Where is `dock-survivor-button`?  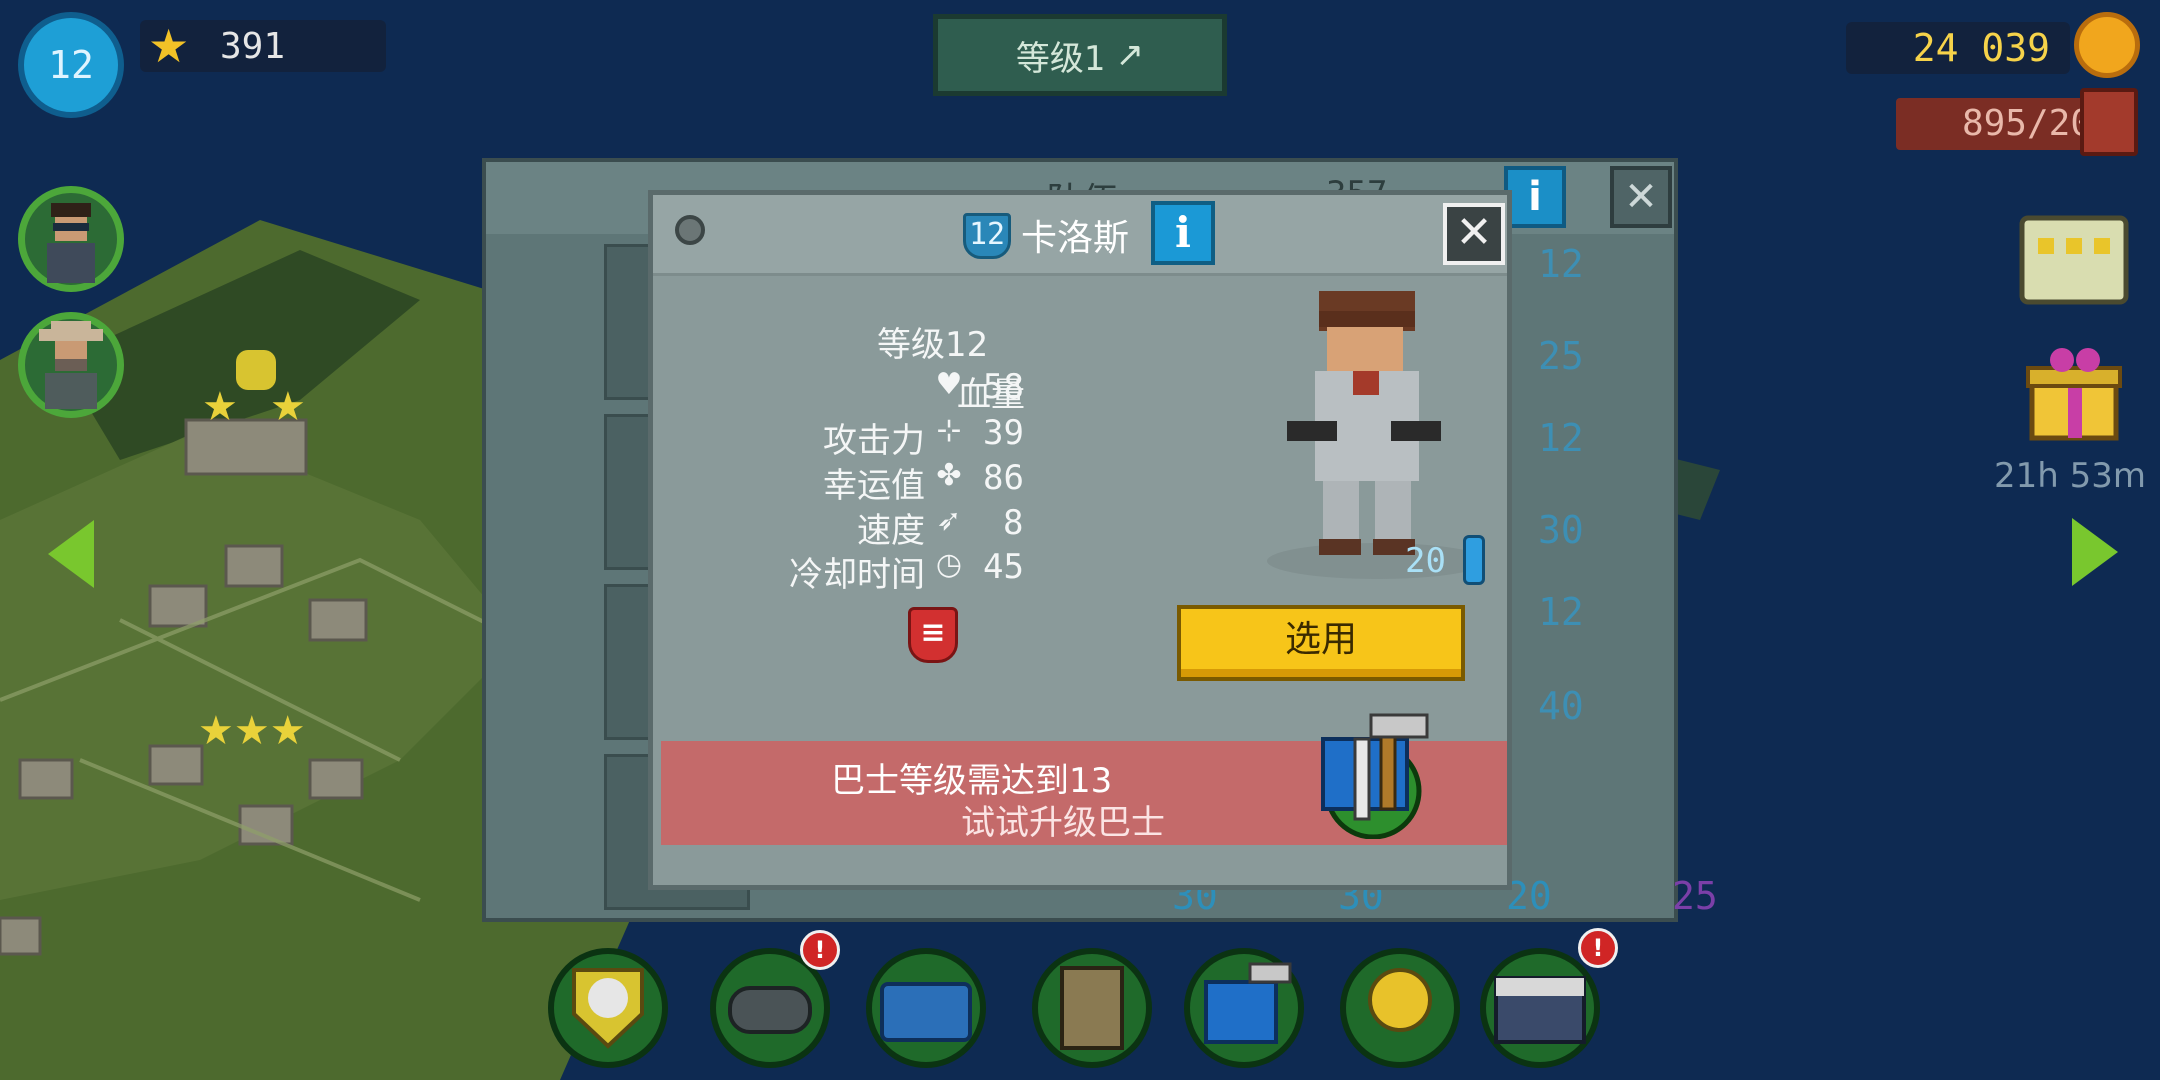
dock-survivor-button is located at coordinates (1400, 1008).